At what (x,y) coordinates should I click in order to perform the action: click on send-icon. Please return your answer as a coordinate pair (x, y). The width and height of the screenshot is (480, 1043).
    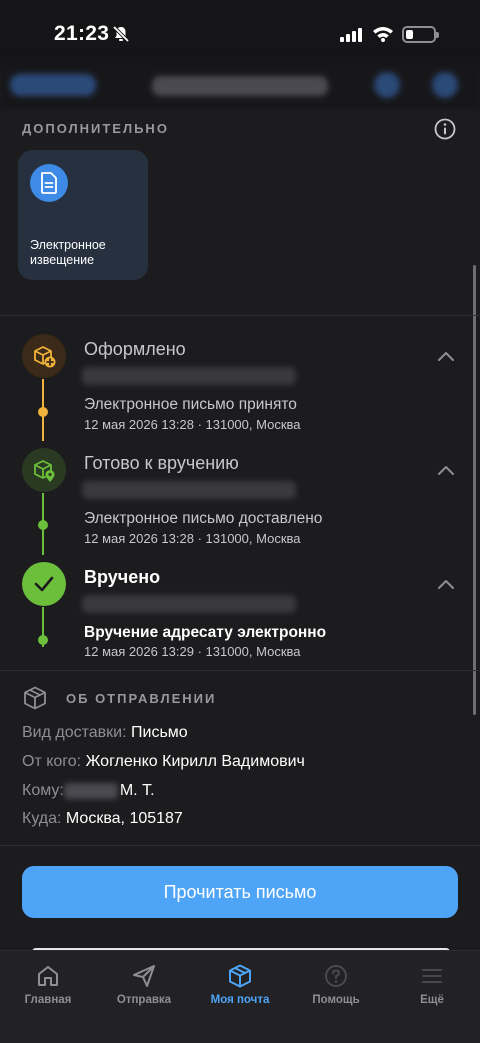
    Looking at the image, I should click on (144, 976).